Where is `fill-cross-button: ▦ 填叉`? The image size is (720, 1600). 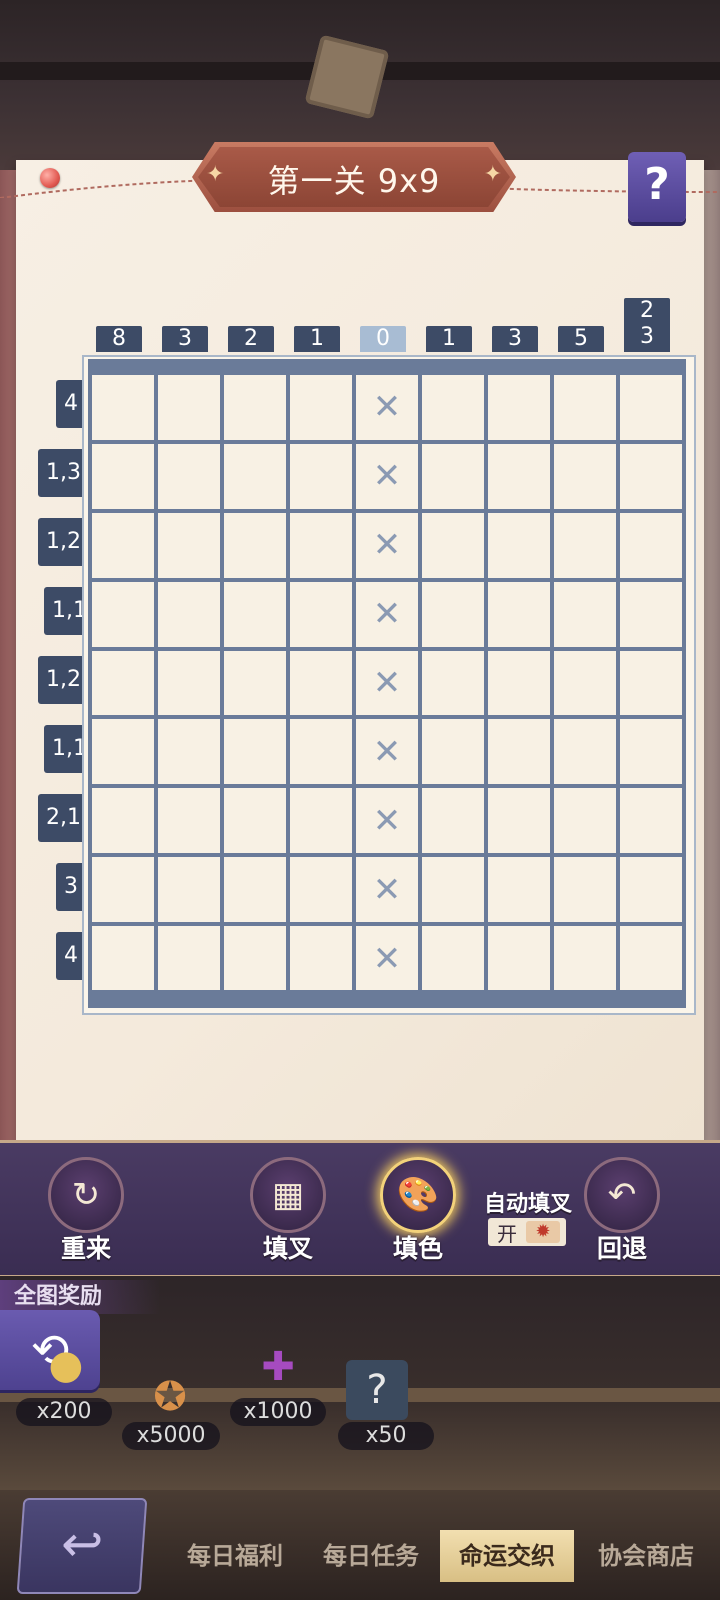 fill-cross-button: ▦ 填叉 is located at coordinates (288, 1211).